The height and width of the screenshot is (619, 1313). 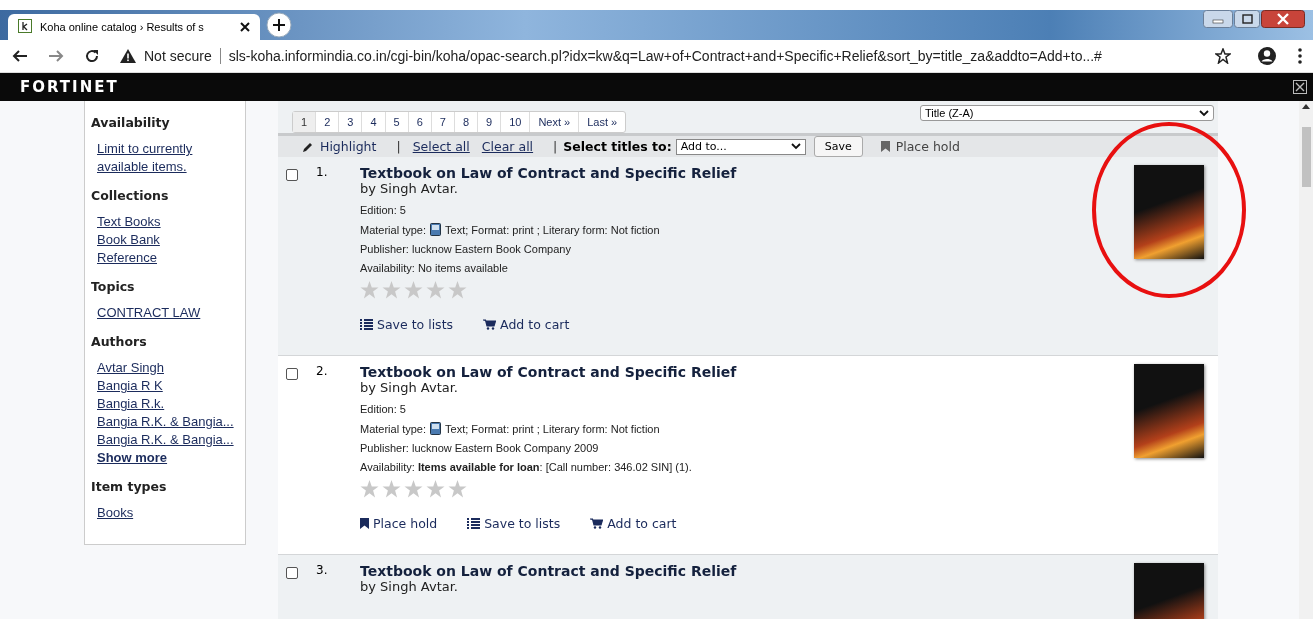 What do you see at coordinates (339, 146) in the screenshot?
I see `highlight-button: Highlight` at bounding box center [339, 146].